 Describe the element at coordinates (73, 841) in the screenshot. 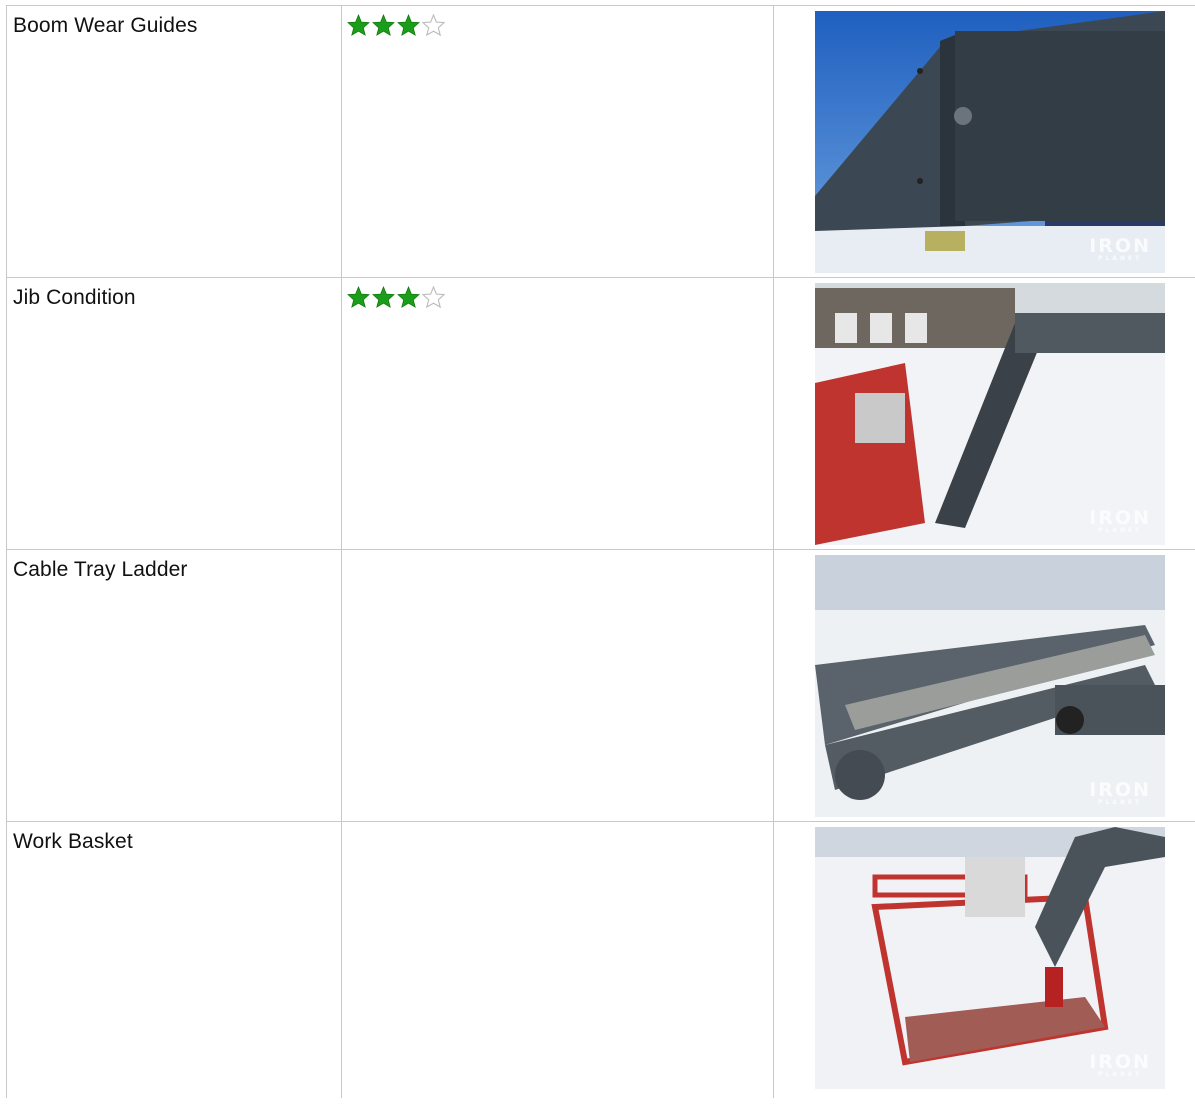

I see `row-label: Work Basket` at that location.